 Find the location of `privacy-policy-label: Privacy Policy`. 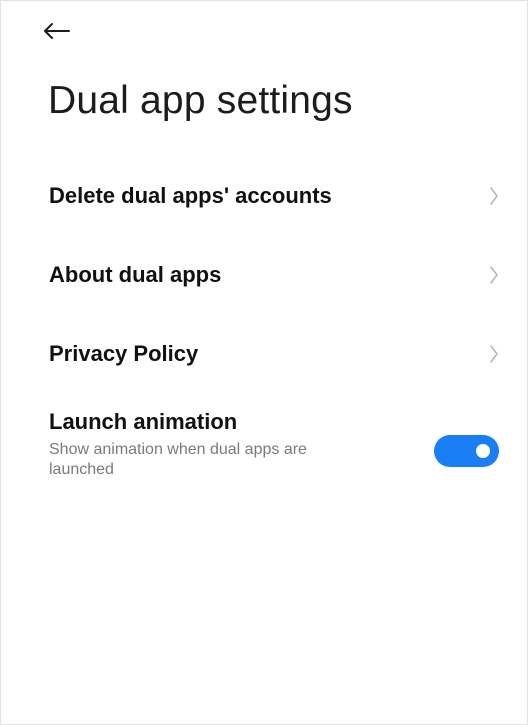

privacy-policy-label: Privacy Policy is located at coordinates (124, 353).